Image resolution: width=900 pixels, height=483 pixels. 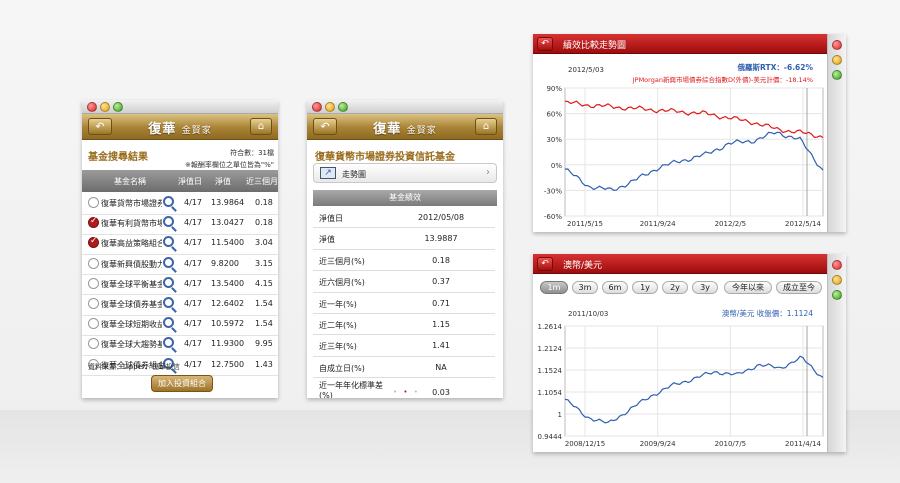 I want to click on y-tick-label: 90%, so click(x=554, y=89).